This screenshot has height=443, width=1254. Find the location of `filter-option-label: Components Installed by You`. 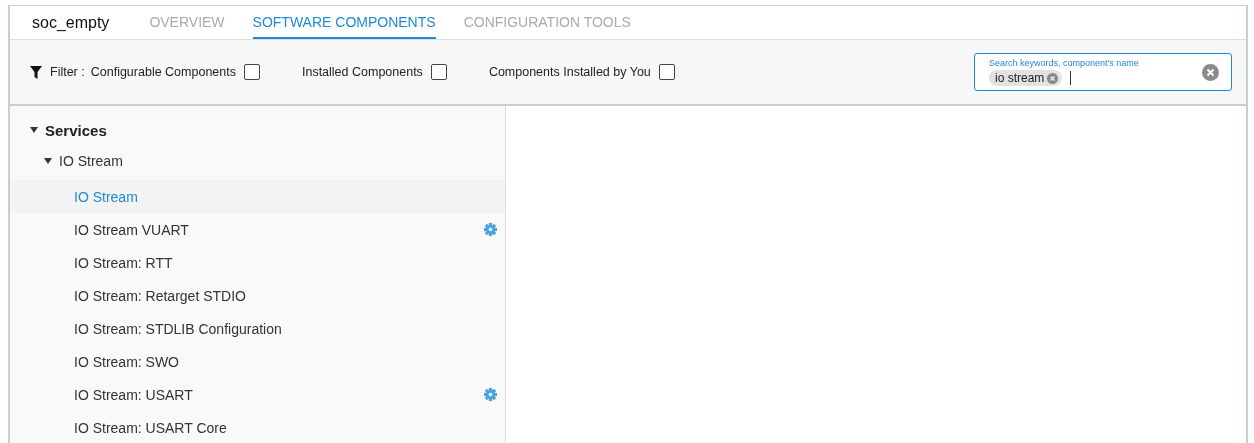

filter-option-label: Components Installed by You is located at coordinates (569, 72).